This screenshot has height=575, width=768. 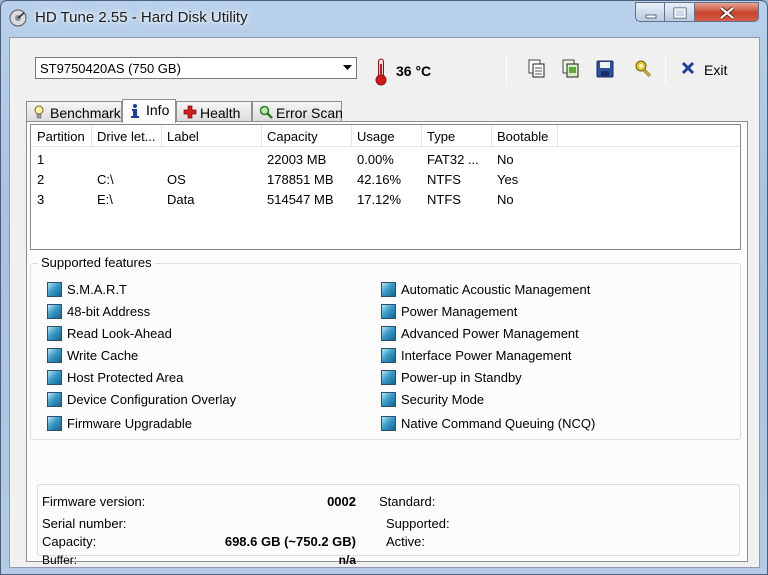 I want to click on column-header: Usage, so click(x=376, y=136).